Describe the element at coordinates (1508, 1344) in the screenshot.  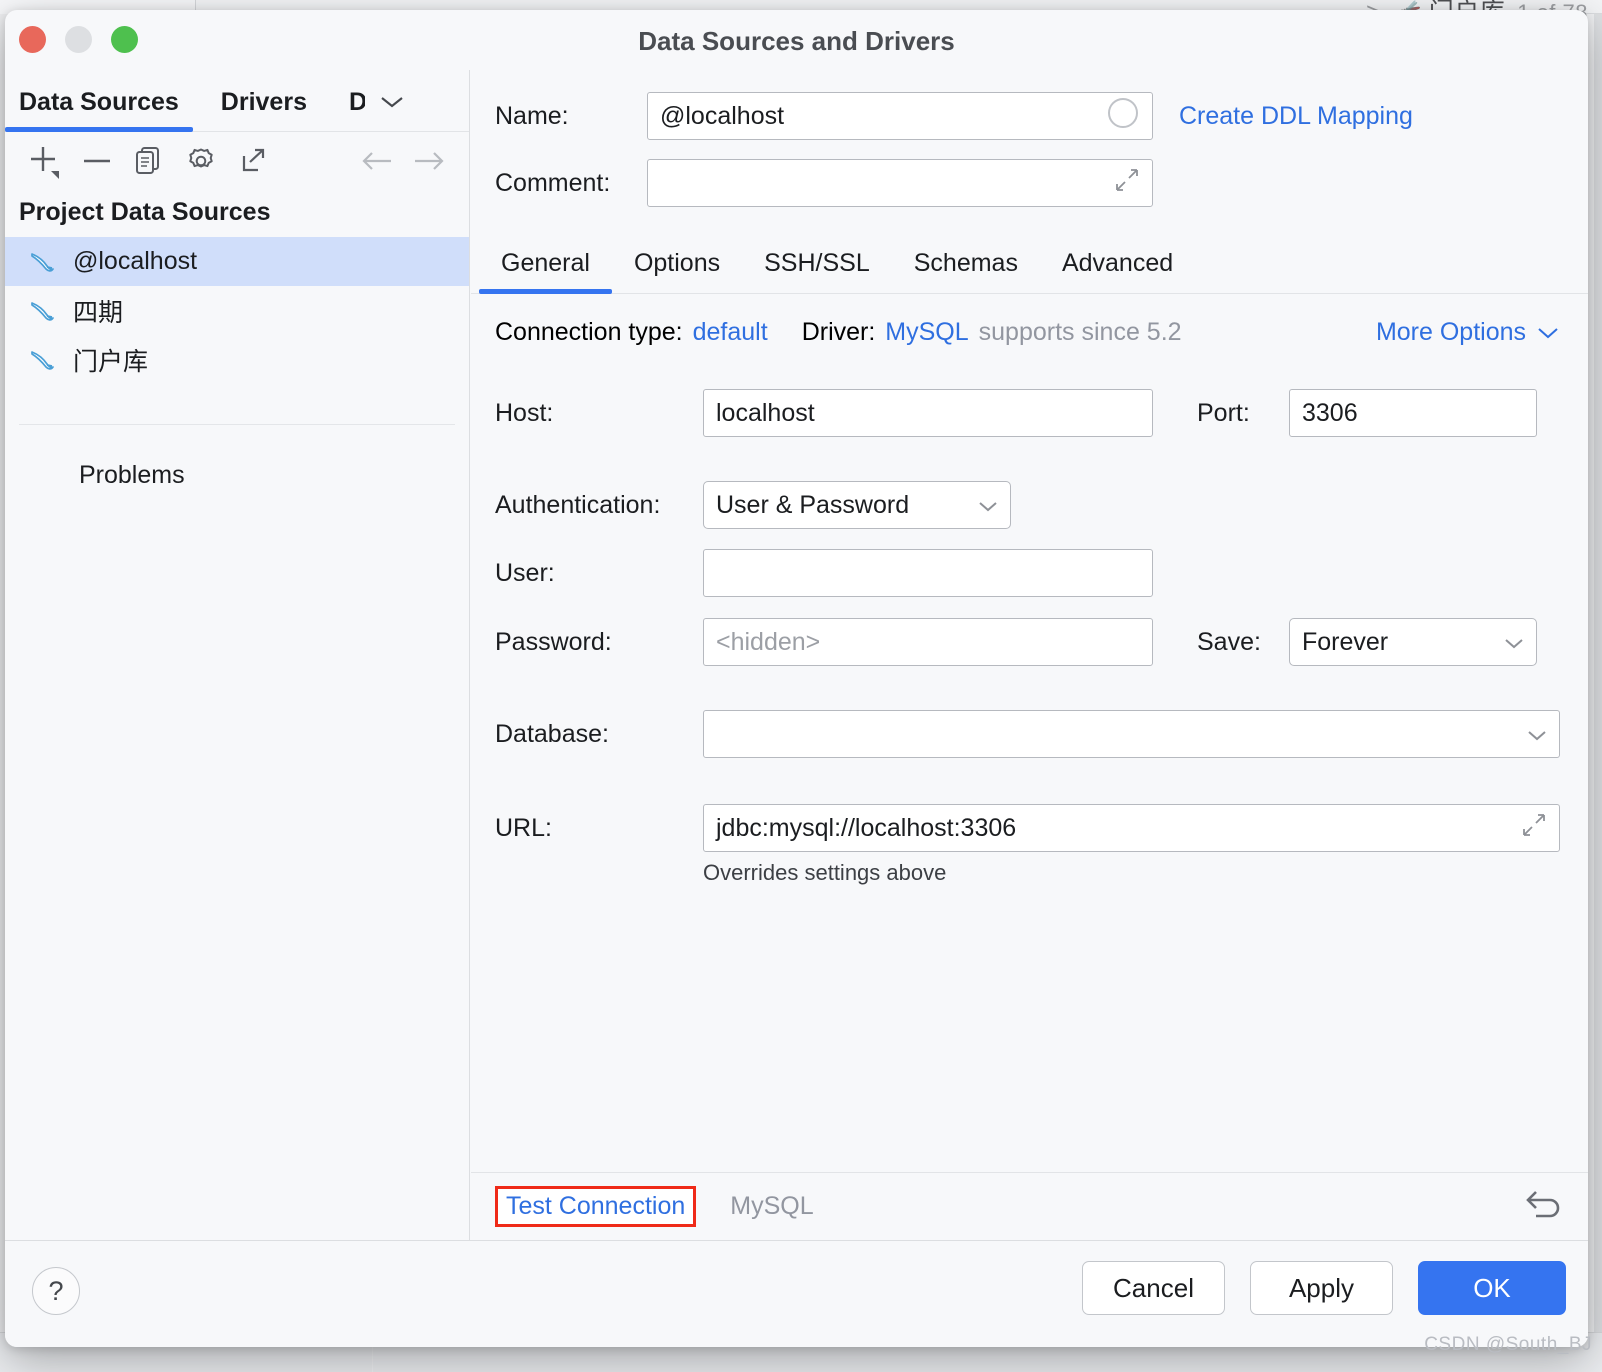
I see `watermark: CSDN @South_BJ` at that location.